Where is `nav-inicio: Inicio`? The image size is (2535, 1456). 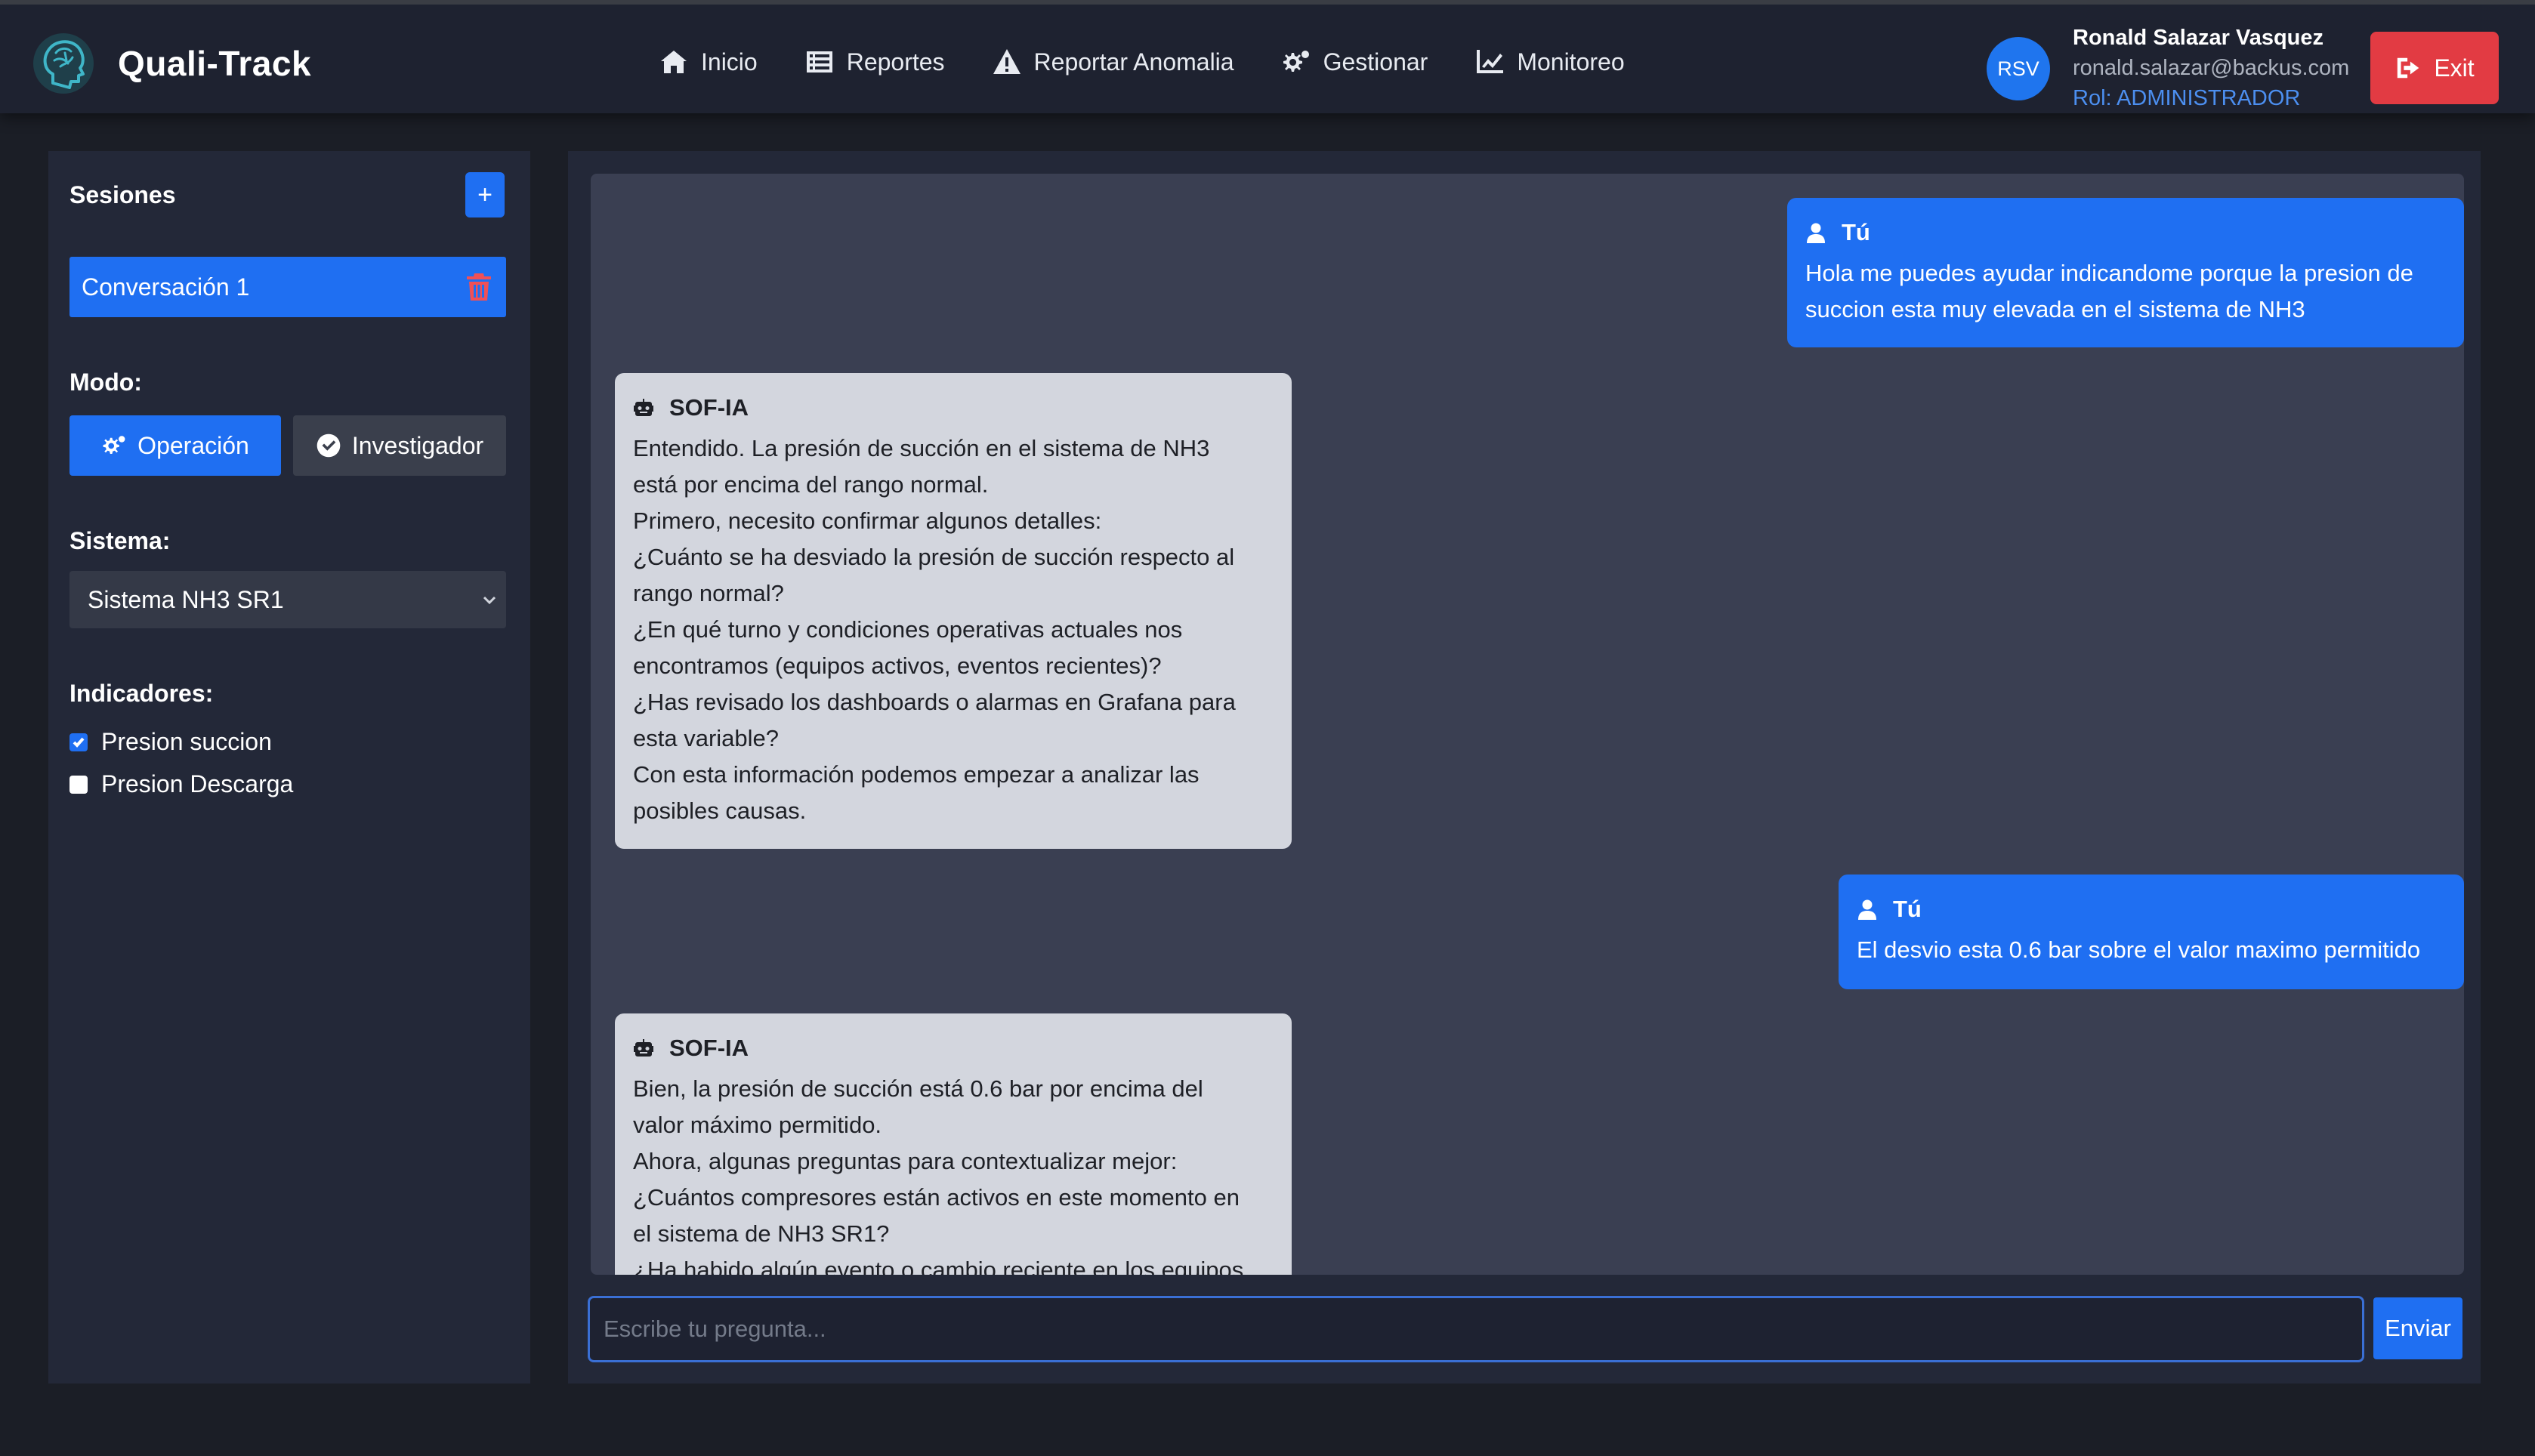 nav-inicio: Inicio is located at coordinates (709, 62).